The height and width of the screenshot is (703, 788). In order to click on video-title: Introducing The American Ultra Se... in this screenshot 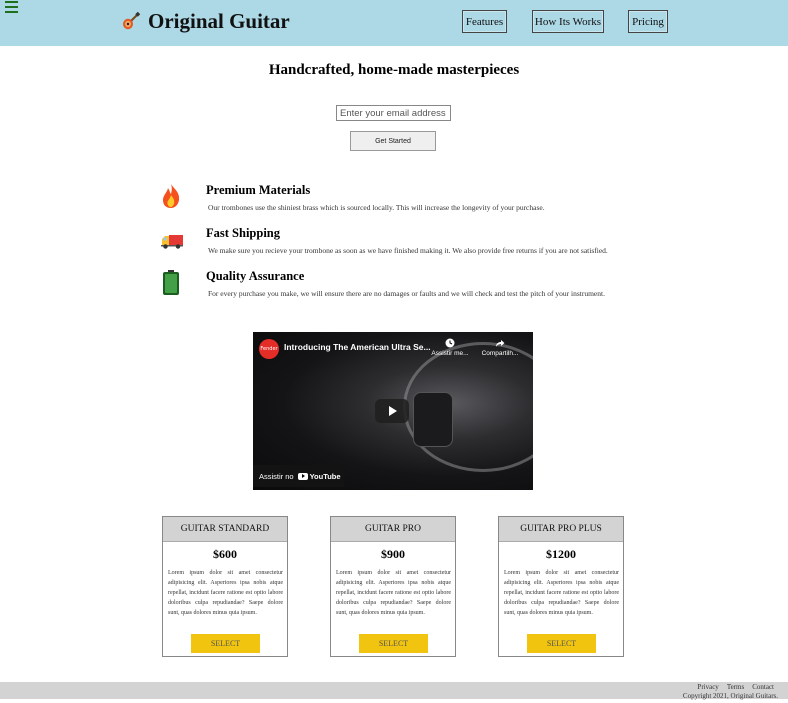, I will do `click(357, 347)`.